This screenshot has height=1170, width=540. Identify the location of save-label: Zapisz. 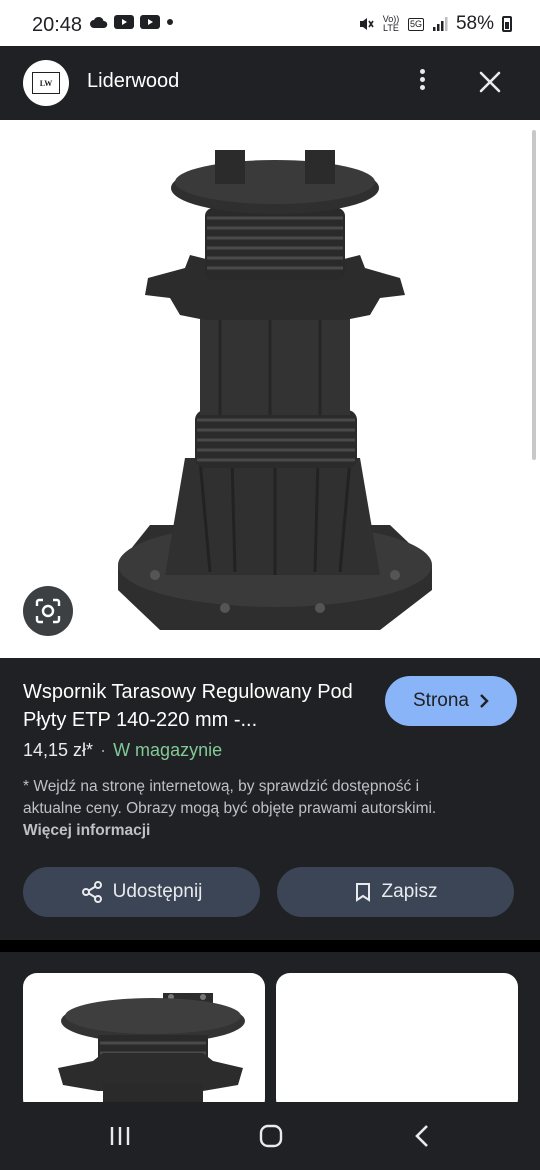
(409, 891).